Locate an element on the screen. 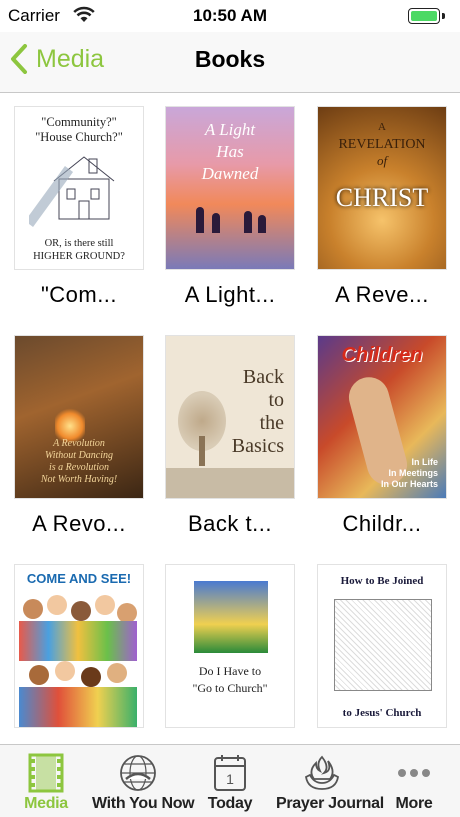  book-item: How to Be Joined to Jesus' Church is located at coordinates (382, 646).